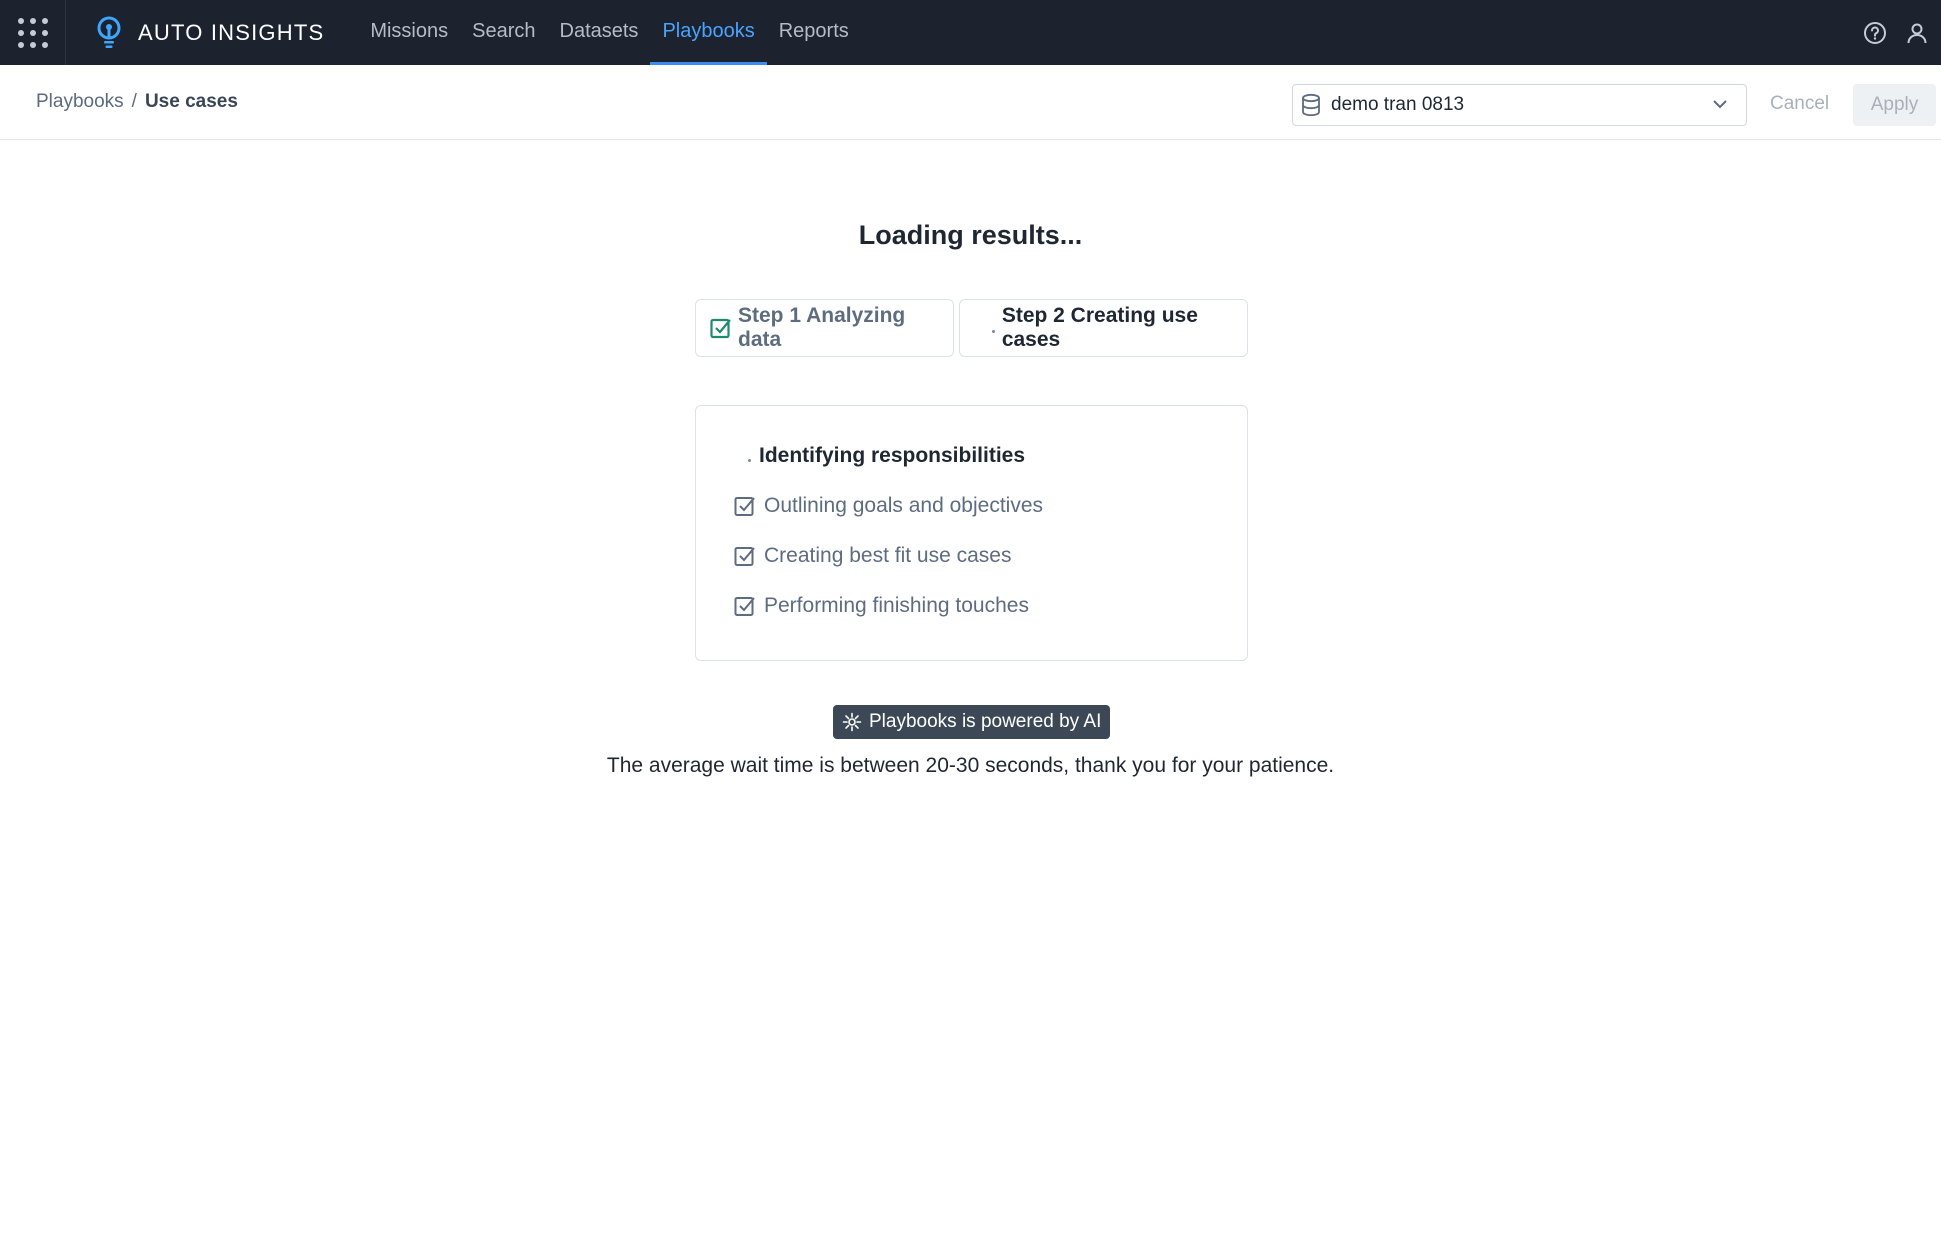  What do you see at coordinates (888, 555) in the screenshot?
I see `task-label: Creating best fit use cases` at bounding box center [888, 555].